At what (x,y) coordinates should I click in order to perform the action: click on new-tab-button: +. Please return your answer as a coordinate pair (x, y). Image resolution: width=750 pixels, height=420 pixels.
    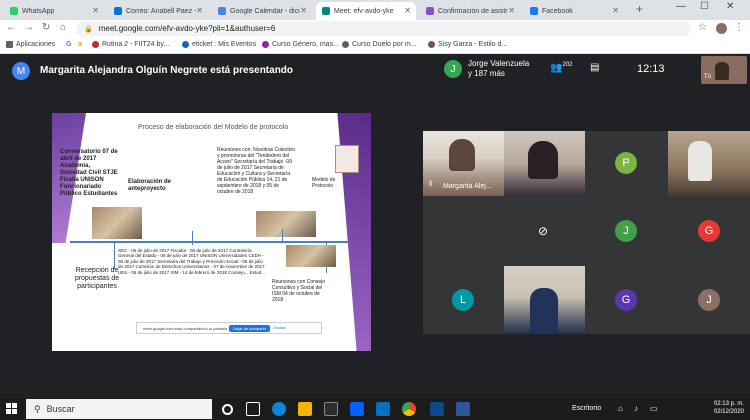
    Looking at the image, I should click on (639, 9).